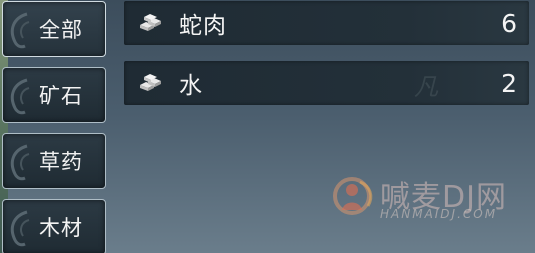 This screenshot has width=535, height=253. I want to click on item-count: 6, so click(509, 23).